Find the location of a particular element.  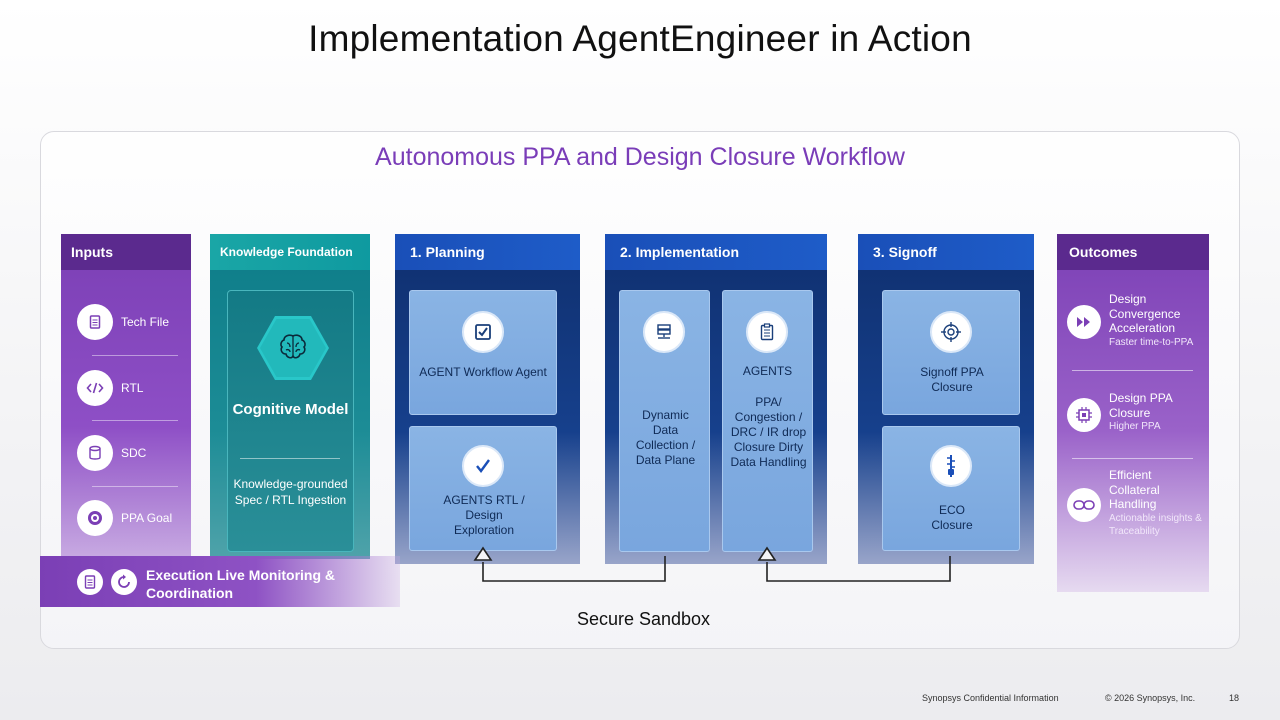

input-label: PPA Goal is located at coordinates (147, 518).